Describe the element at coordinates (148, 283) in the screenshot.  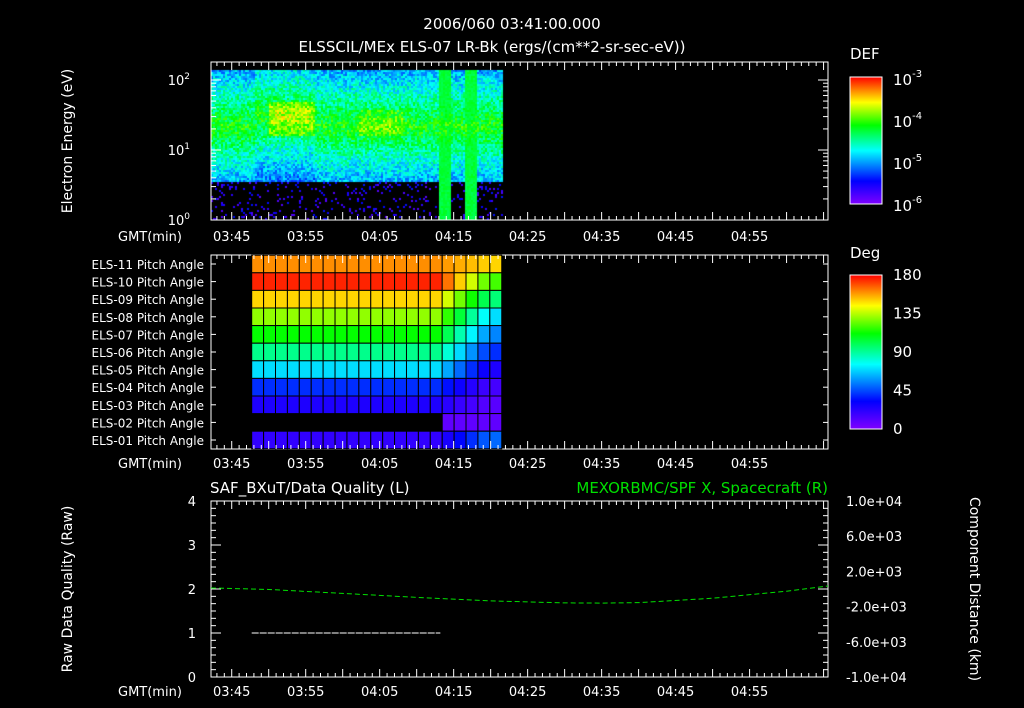
I see `pitch-row-label: ELS-10 Pitch Angle` at that location.